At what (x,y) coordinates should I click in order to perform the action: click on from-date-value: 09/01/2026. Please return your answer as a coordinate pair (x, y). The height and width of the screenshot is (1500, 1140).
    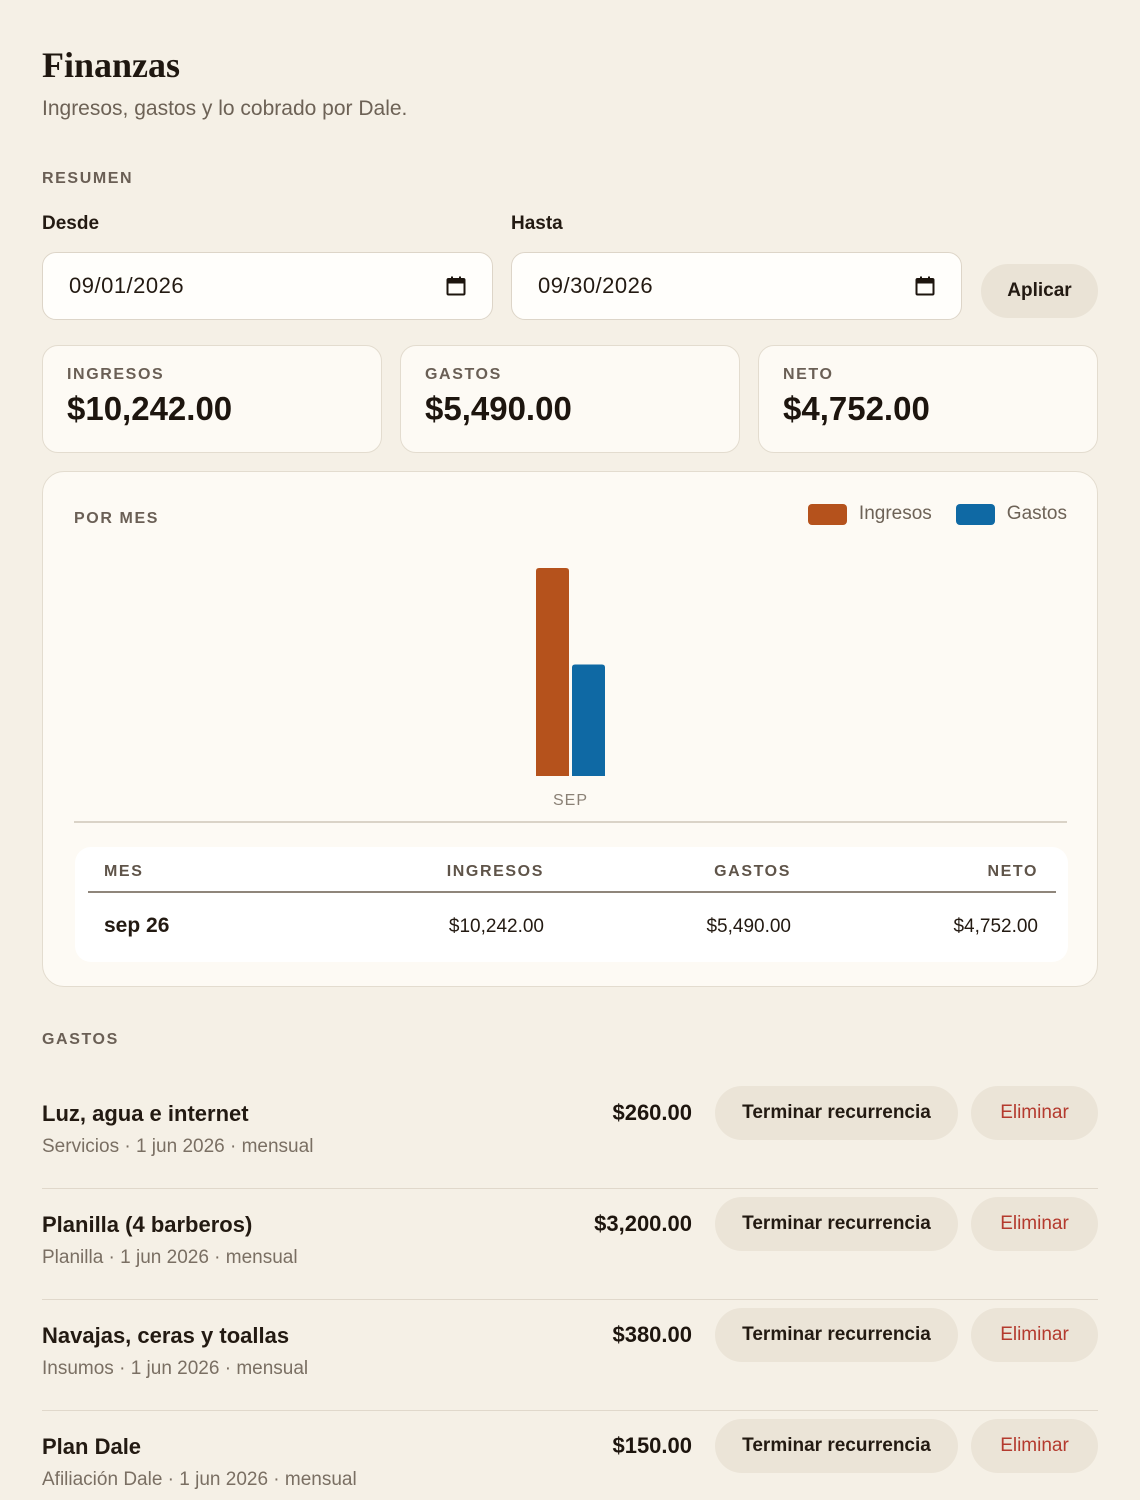
    Looking at the image, I should click on (127, 285).